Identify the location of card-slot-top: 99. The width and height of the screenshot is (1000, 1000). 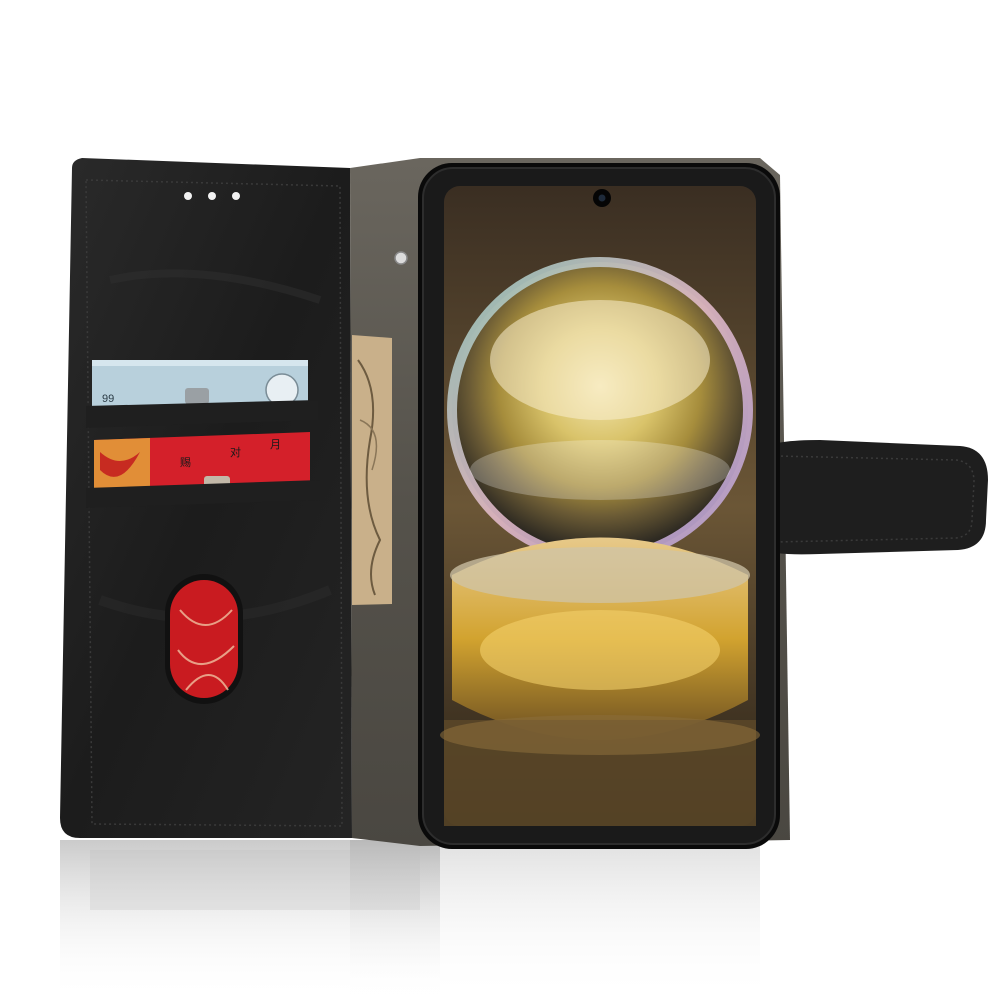
(202, 394).